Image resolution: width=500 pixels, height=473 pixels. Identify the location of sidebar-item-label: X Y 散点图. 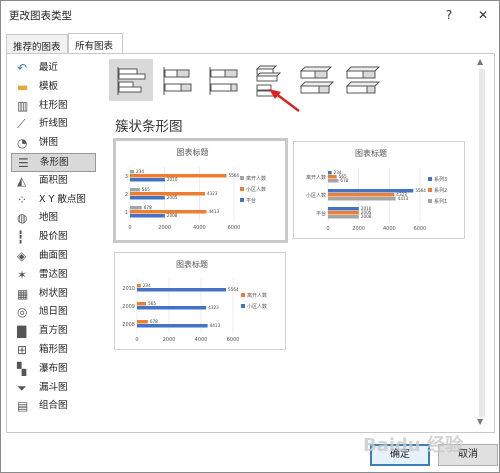
(62, 199).